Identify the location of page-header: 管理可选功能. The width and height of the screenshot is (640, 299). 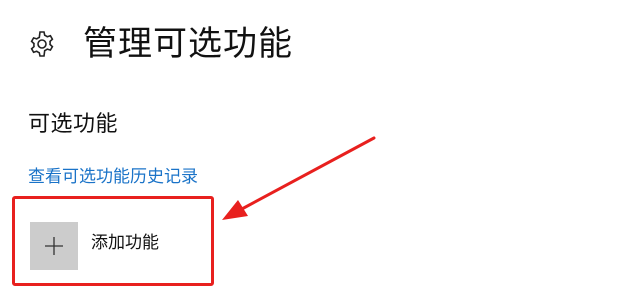
(160, 44).